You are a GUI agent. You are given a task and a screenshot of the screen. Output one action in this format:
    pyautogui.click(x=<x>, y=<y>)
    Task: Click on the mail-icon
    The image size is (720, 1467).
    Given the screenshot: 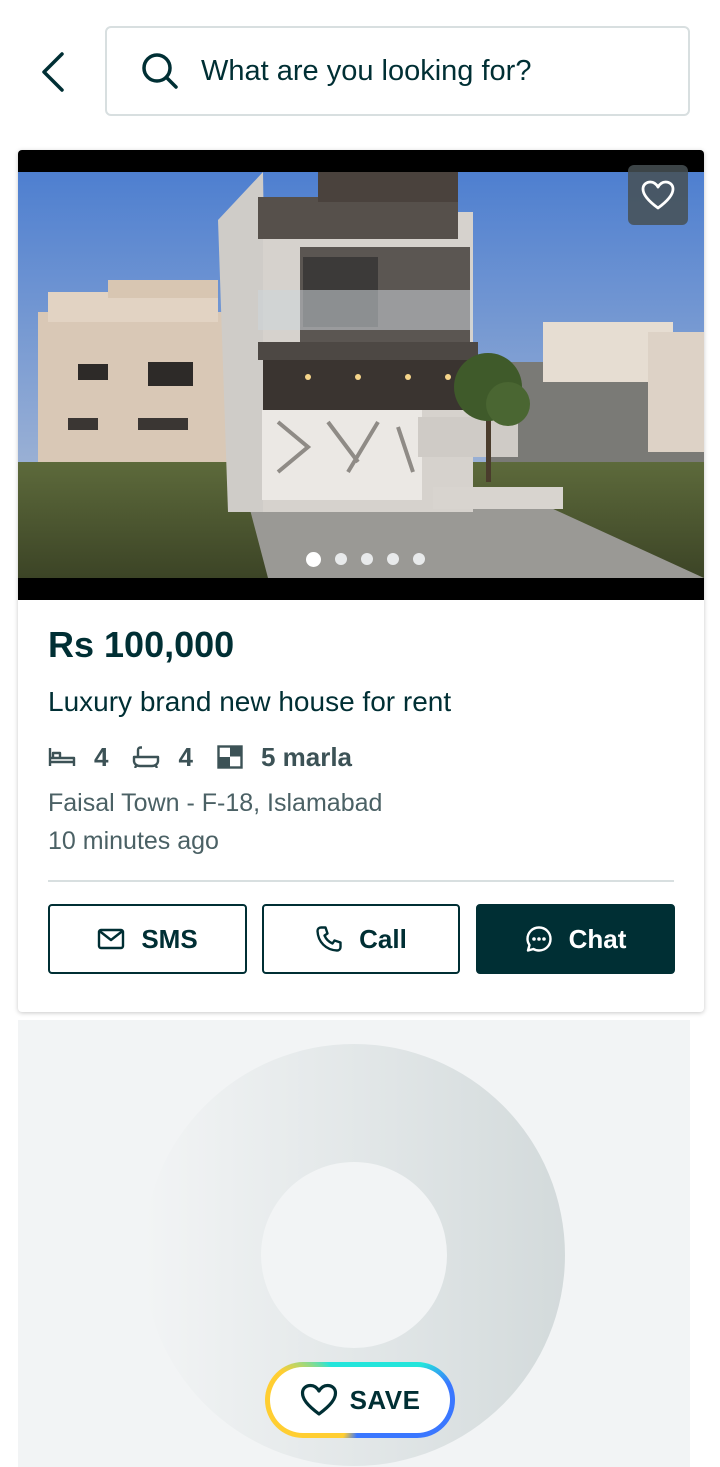 What is the action you would take?
    pyautogui.click(x=111, y=939)
    